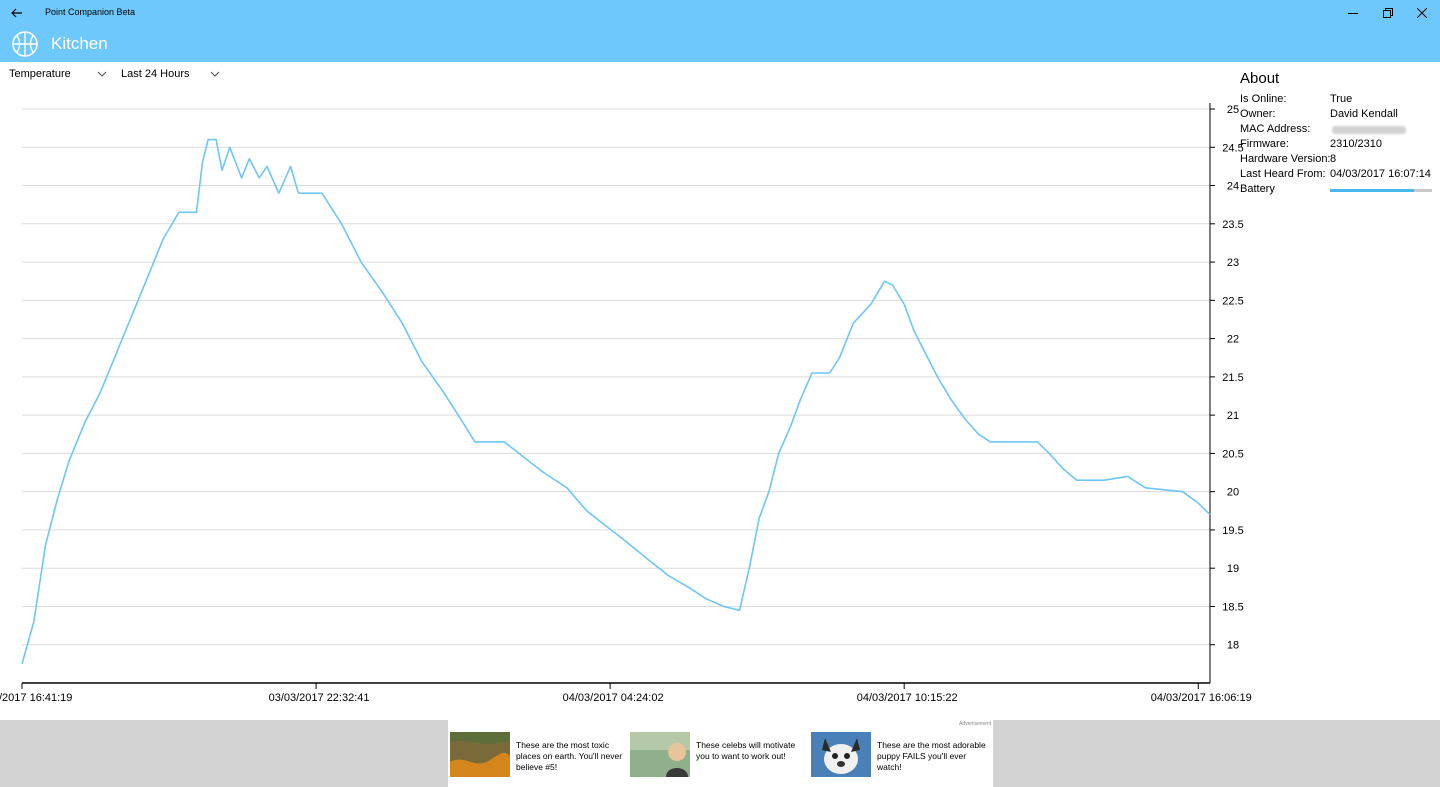 The height and width of the screenshot is (787, 1440). I want to click on about-title: About, so click(1260, 78).